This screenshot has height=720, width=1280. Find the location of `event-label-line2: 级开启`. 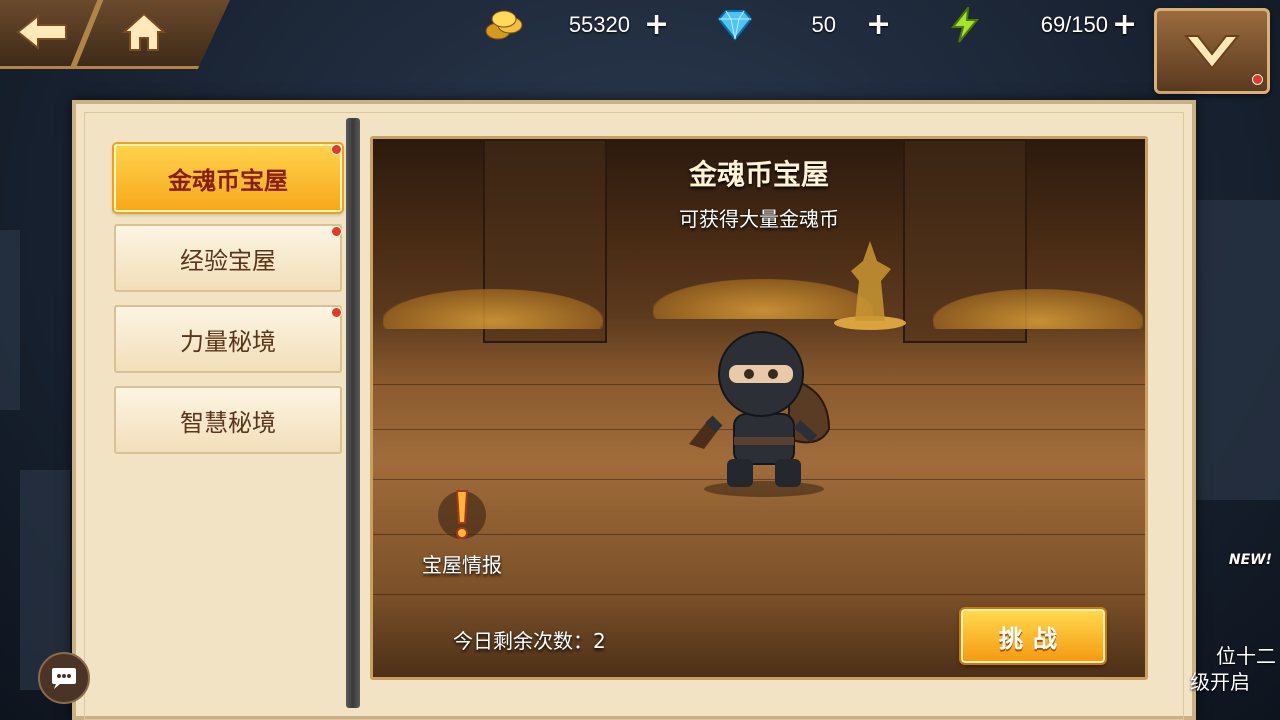

event-label-line2: 级开启 is located at coordinates (1220, 682).